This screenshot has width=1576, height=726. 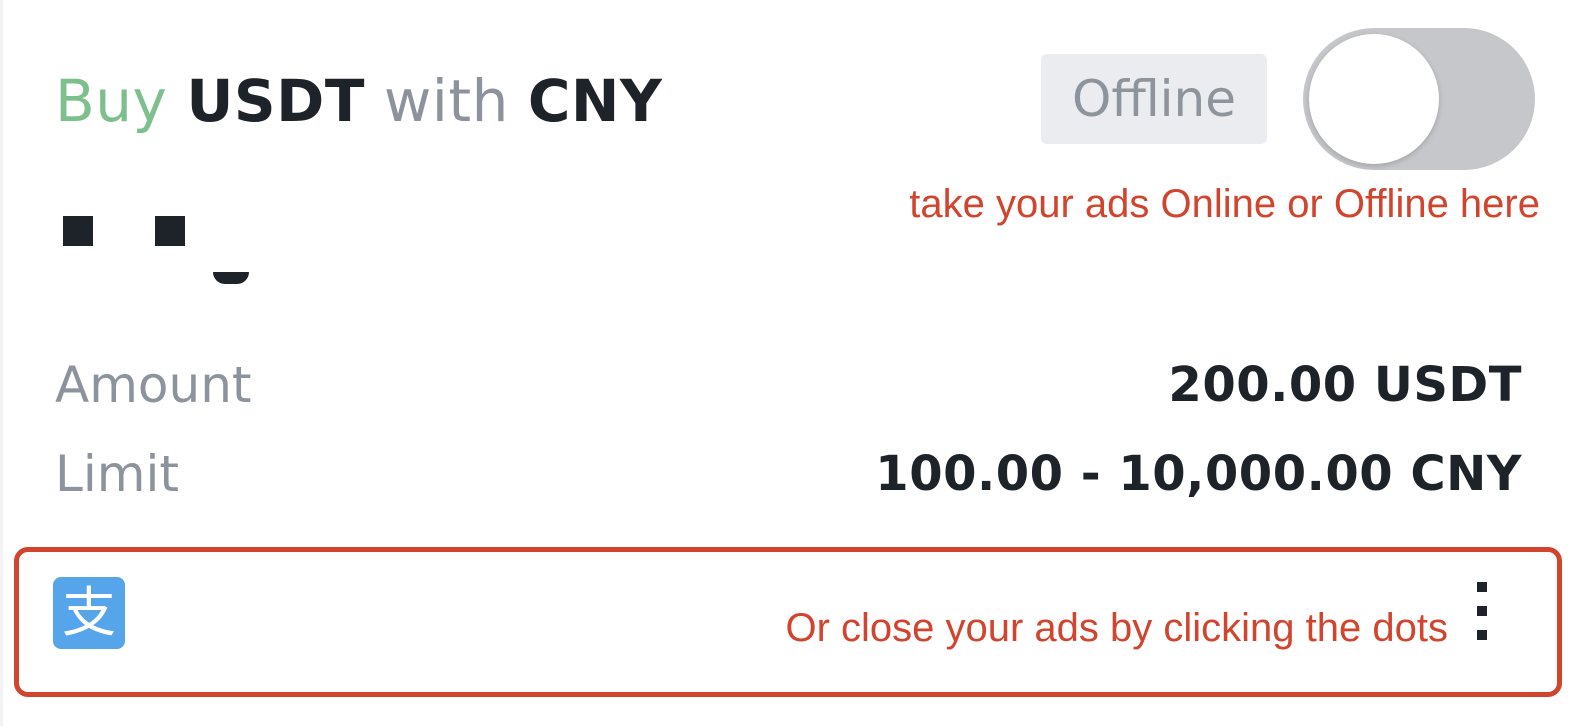 I want to click on ad-fiat: CNY, so click(x=595, y=101).